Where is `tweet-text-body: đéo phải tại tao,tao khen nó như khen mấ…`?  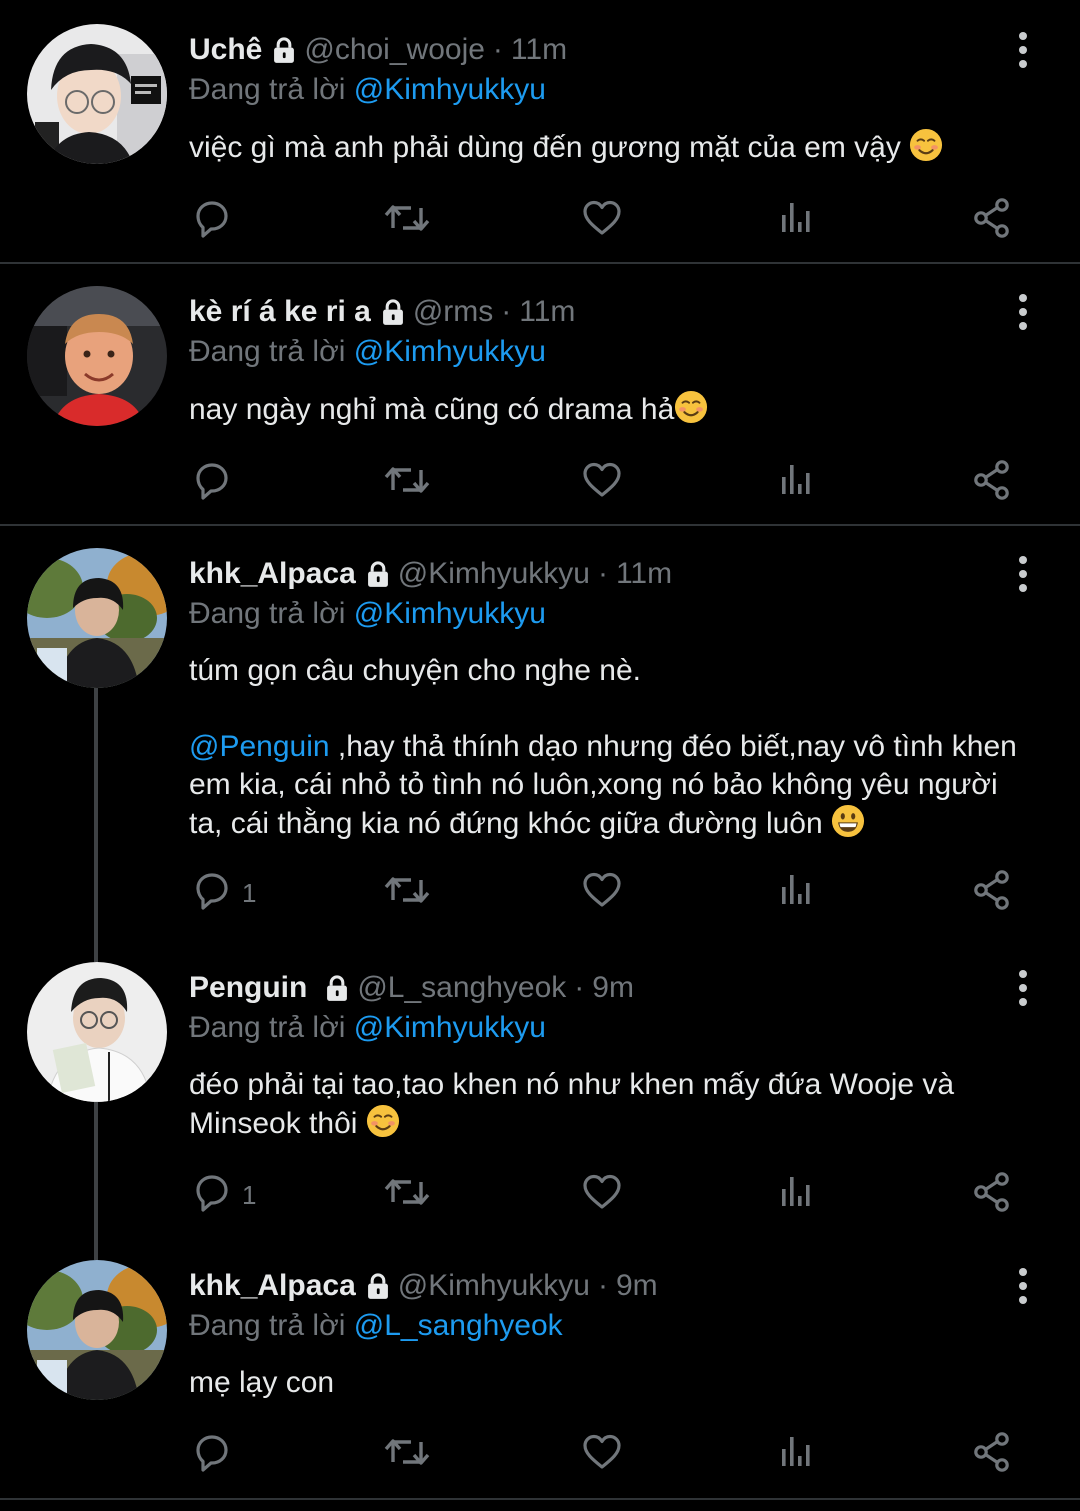
tweet-text-body: đéo phải tại tao,tao khen nó như khen mấ… is located at coordinates (572, 1104).